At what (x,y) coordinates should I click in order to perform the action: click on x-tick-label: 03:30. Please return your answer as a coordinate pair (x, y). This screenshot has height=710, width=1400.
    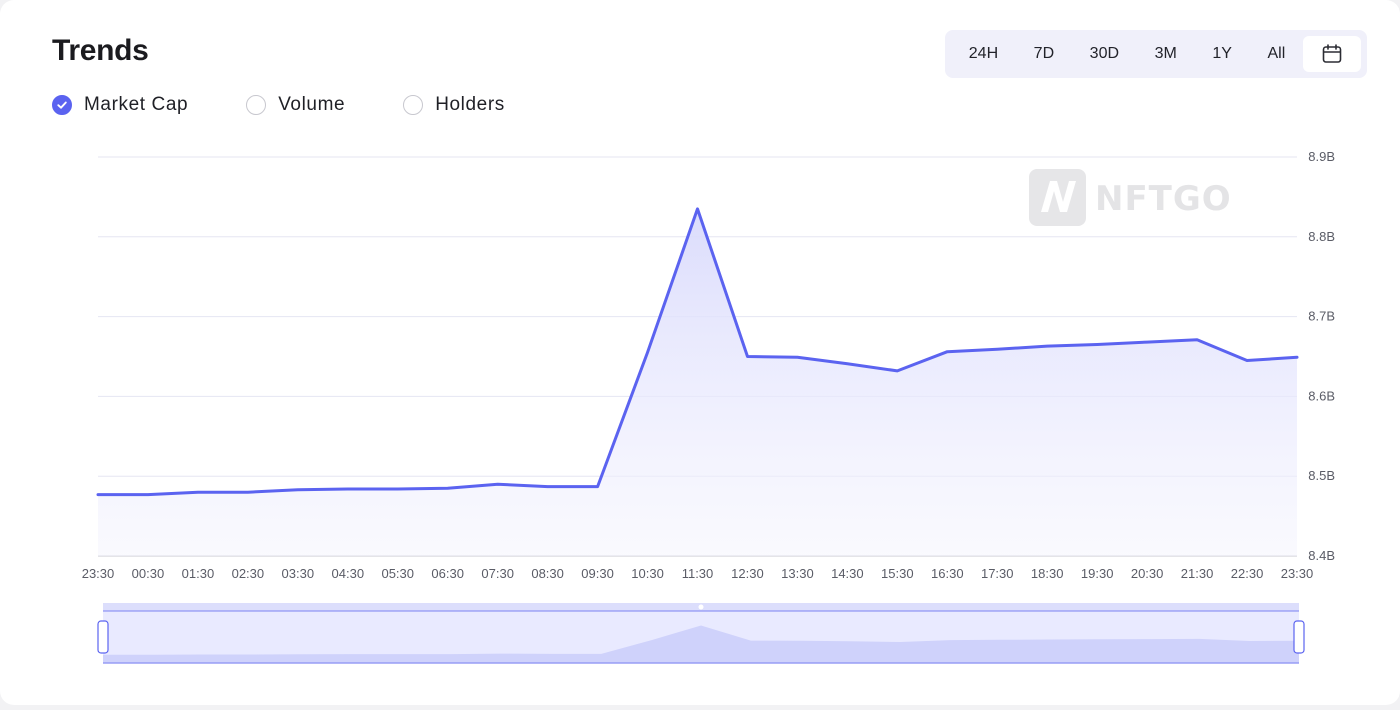
    Looking at the image, I should click on (298, 573).